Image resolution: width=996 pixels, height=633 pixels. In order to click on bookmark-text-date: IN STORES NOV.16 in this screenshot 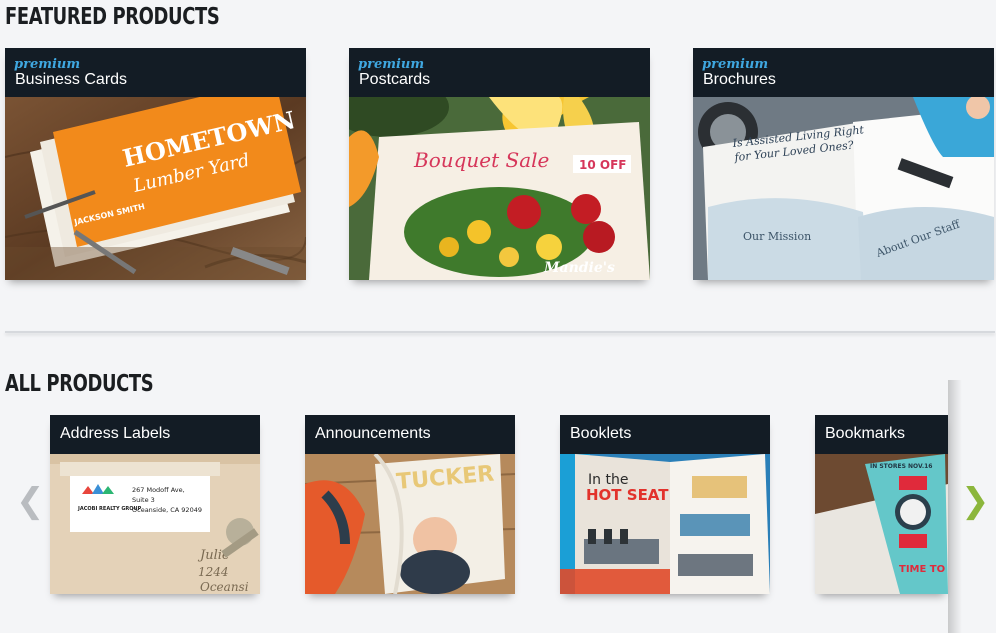, I will do `click(901, 466)`.